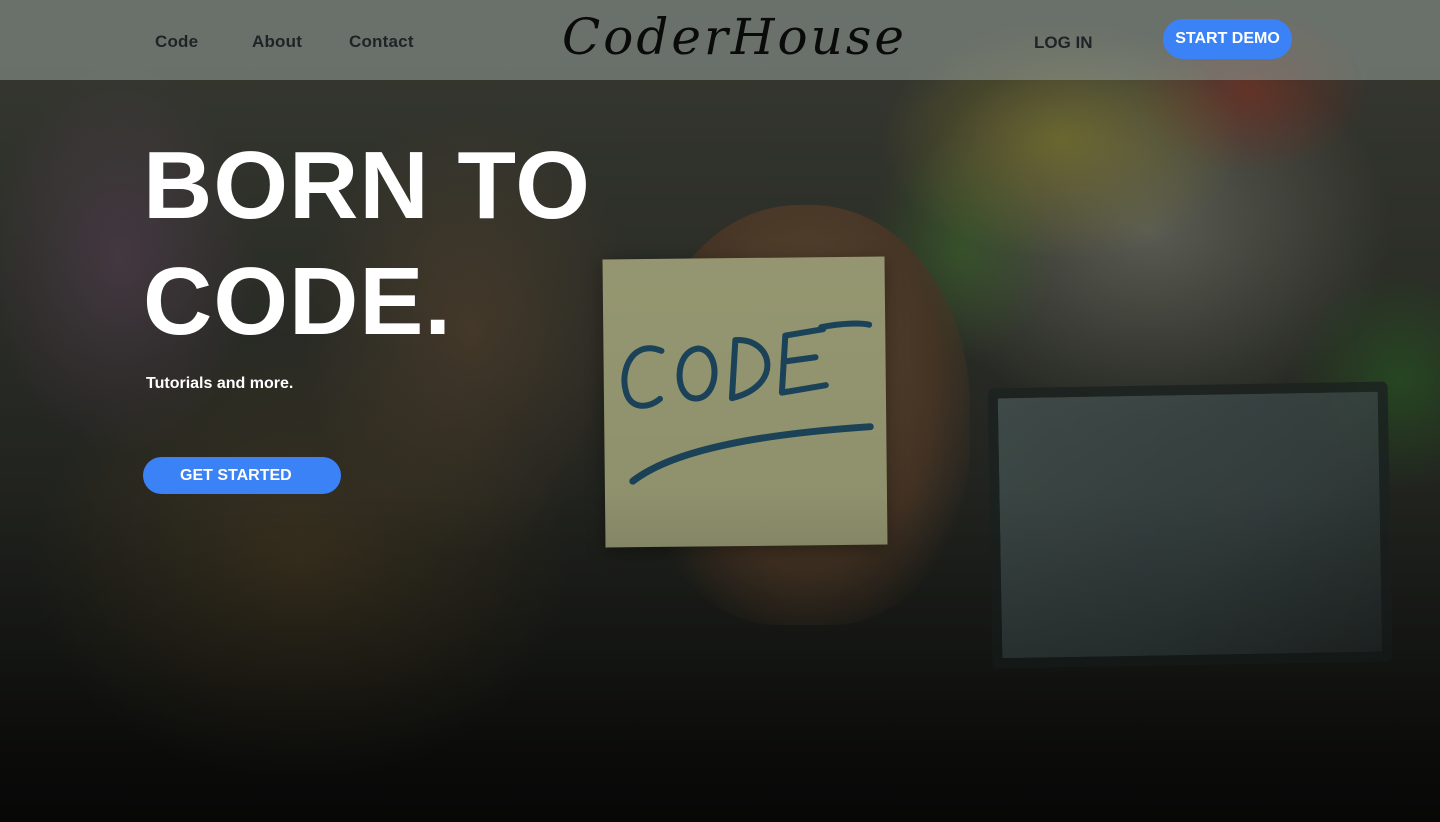 This screenshot has width=1440, height=822. I want to click on login-link: LOG IN, so click(1063, 43).